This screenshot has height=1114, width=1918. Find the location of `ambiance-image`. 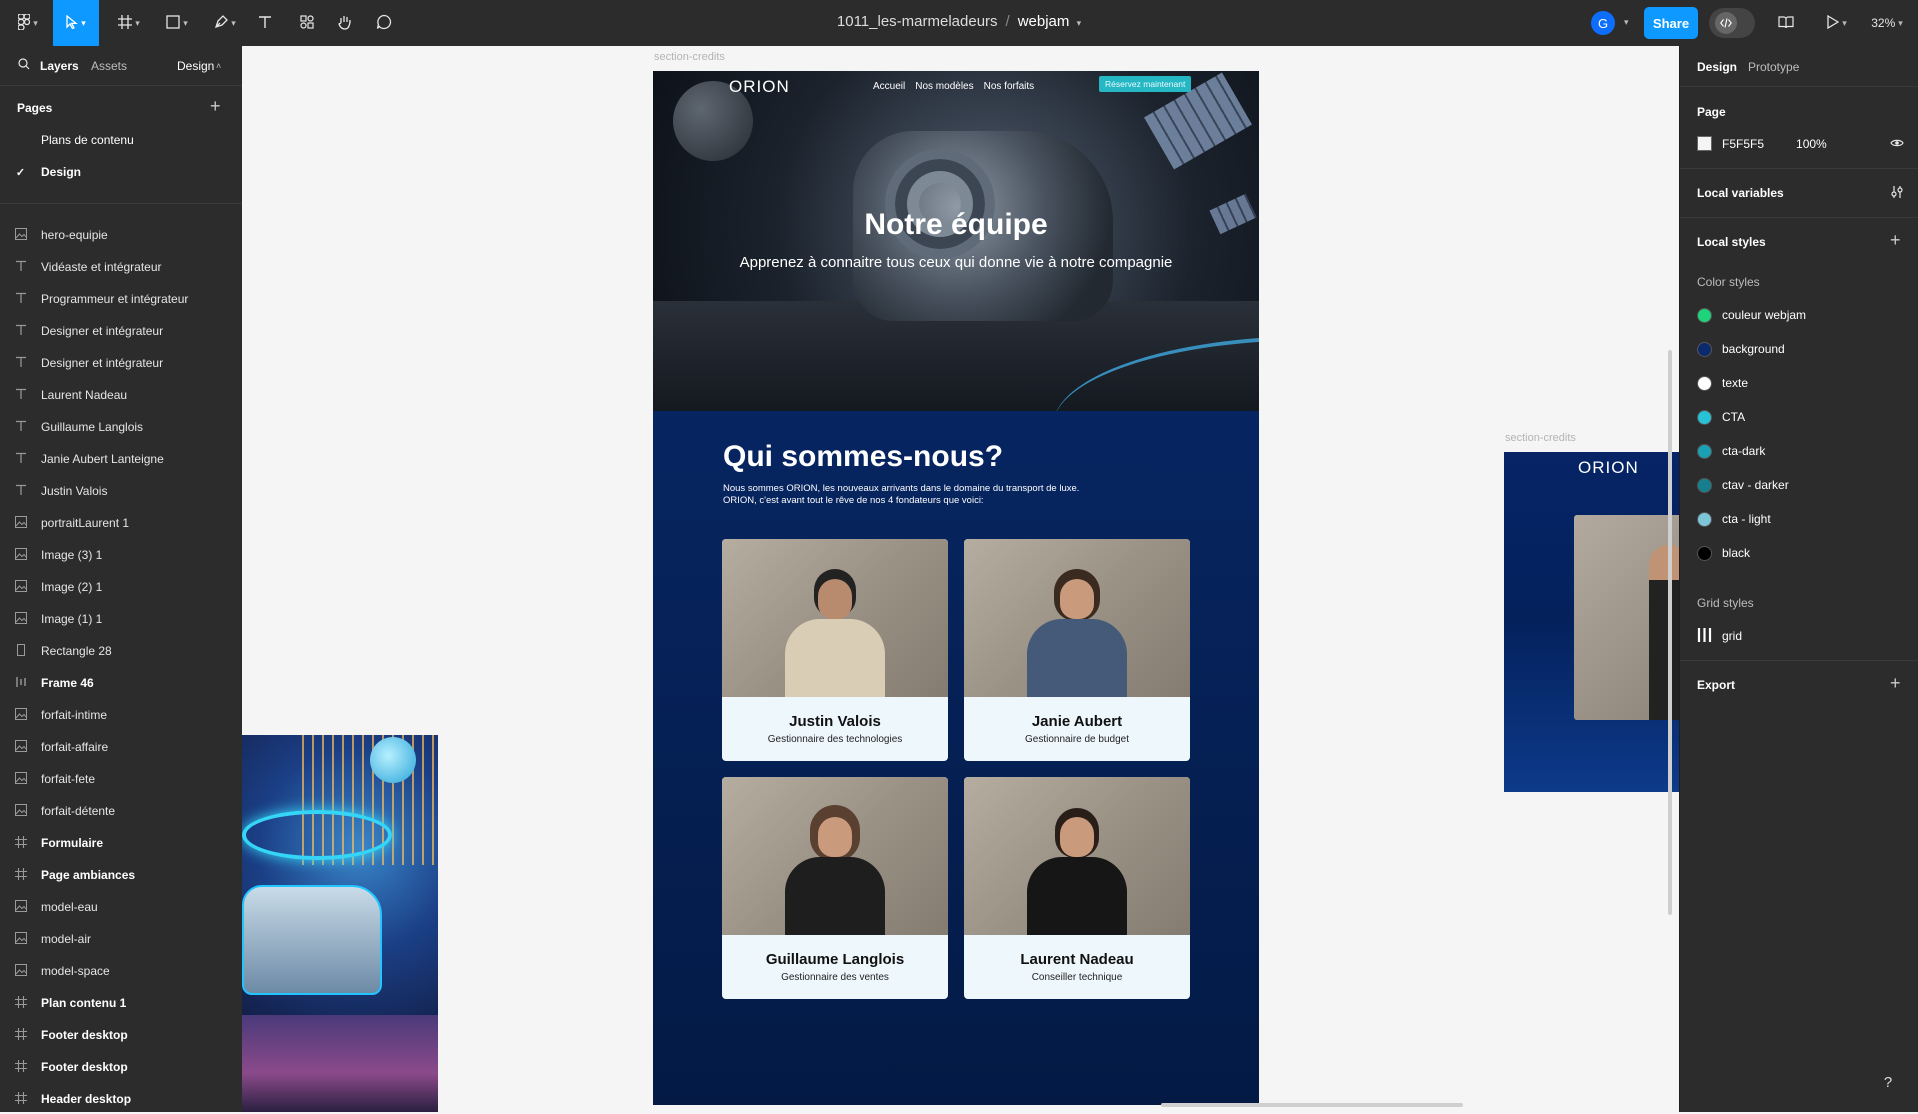

ambiance-image is located at coordinates (340, 923).